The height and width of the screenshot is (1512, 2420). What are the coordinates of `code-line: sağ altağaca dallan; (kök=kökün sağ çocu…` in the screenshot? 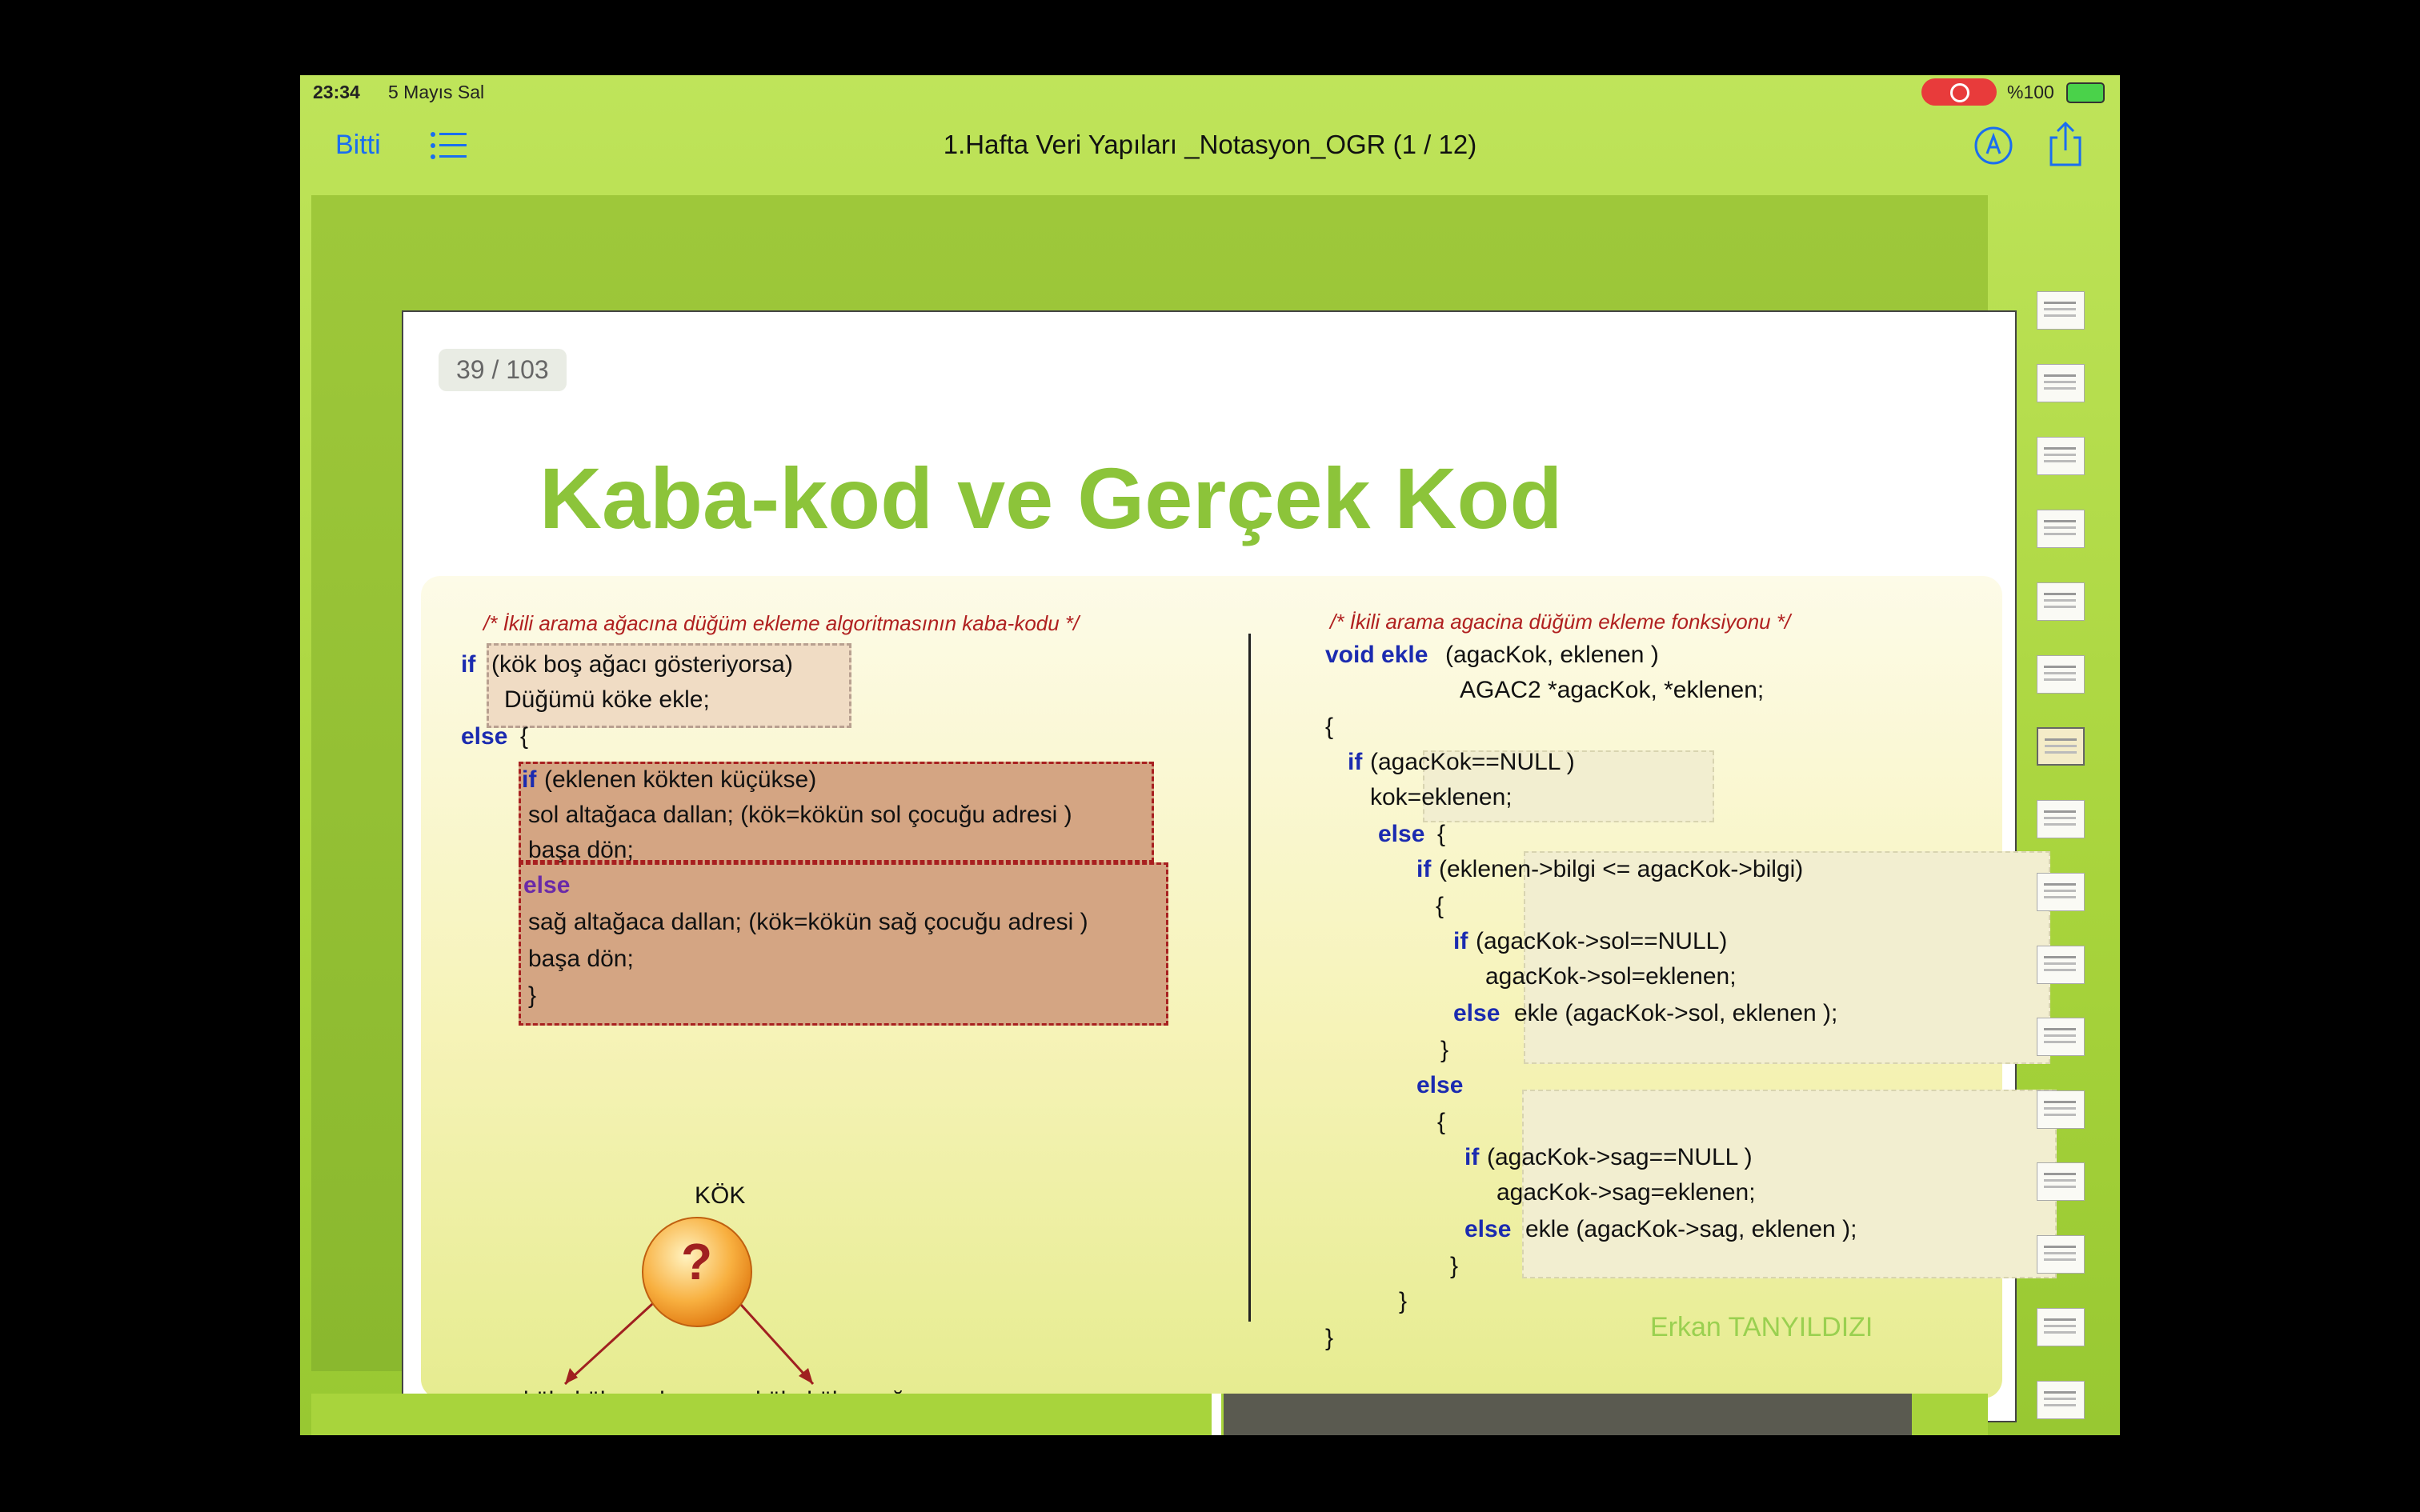 It's located at (808, 922).